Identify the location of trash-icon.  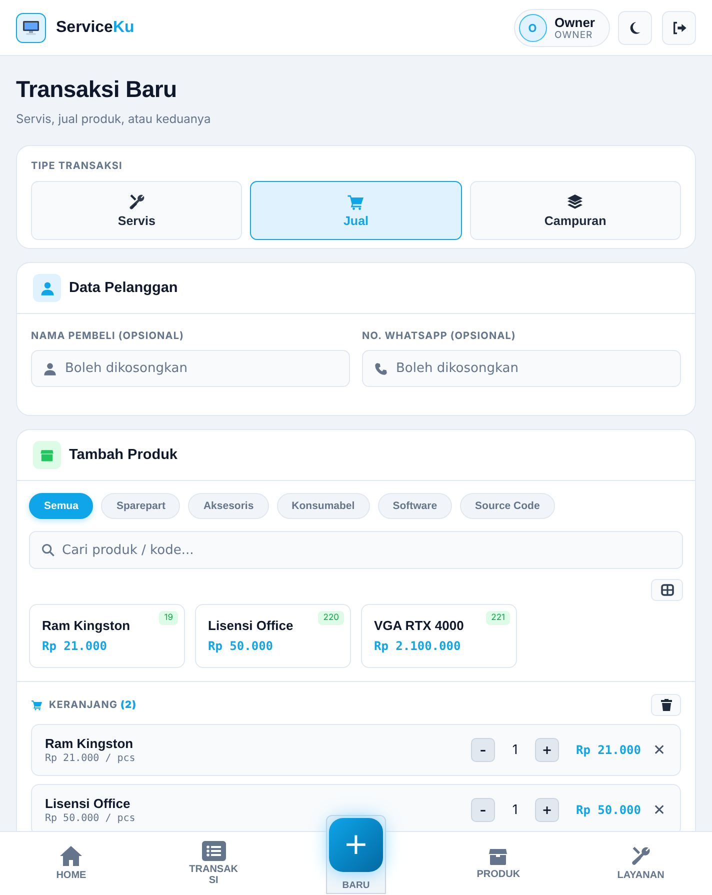
(666, 705).